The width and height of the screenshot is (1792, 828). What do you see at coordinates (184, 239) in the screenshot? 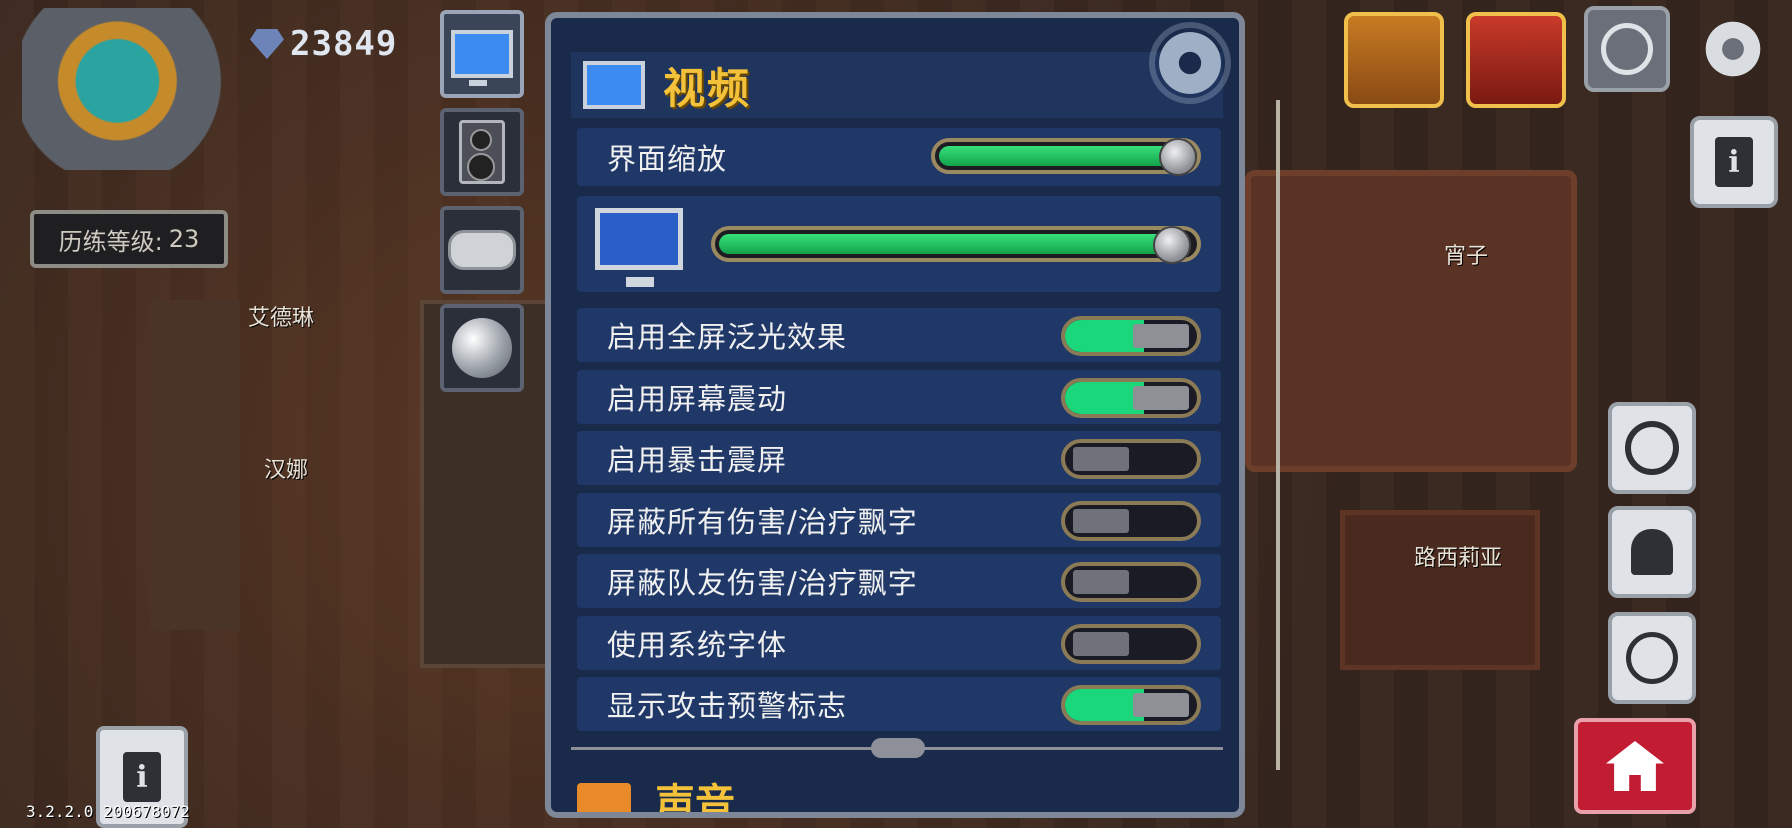
I see `training-level-value: 23` at bounding box center [184, 239].